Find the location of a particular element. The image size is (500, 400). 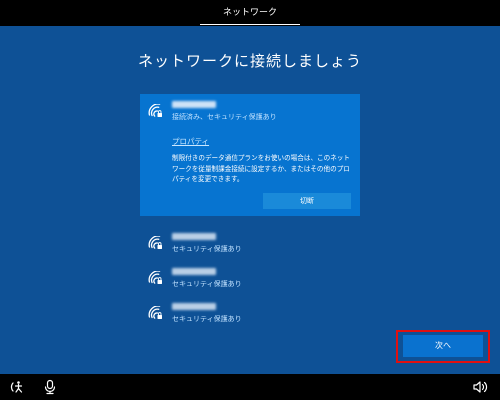

properties-link: プロパティ is located at coordinates (190, 141).